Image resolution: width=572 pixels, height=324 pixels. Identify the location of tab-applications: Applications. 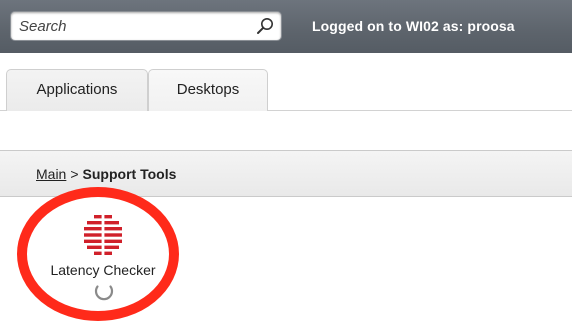
(77, 90).